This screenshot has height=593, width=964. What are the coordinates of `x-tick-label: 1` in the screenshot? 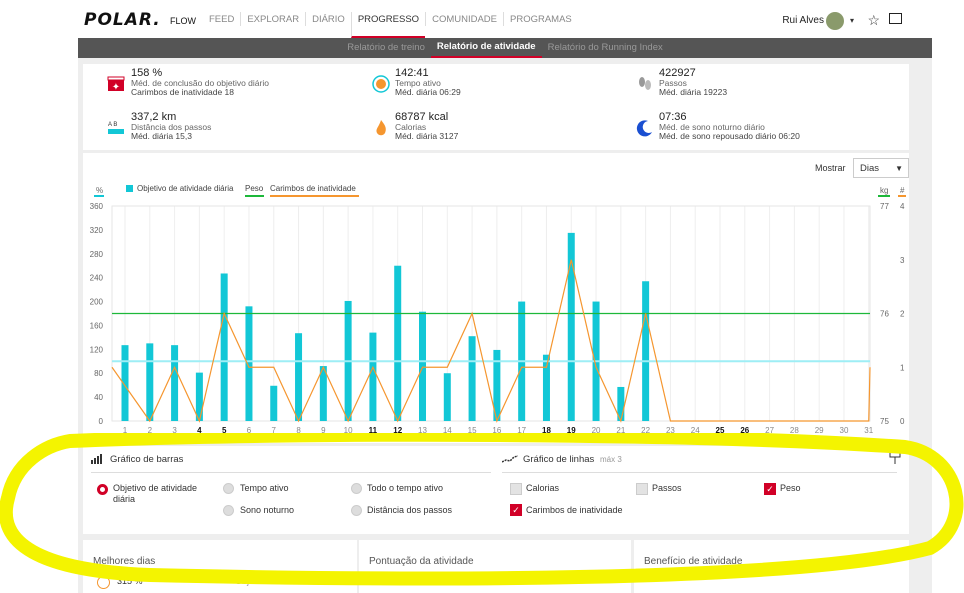 It's located at (125, 430).